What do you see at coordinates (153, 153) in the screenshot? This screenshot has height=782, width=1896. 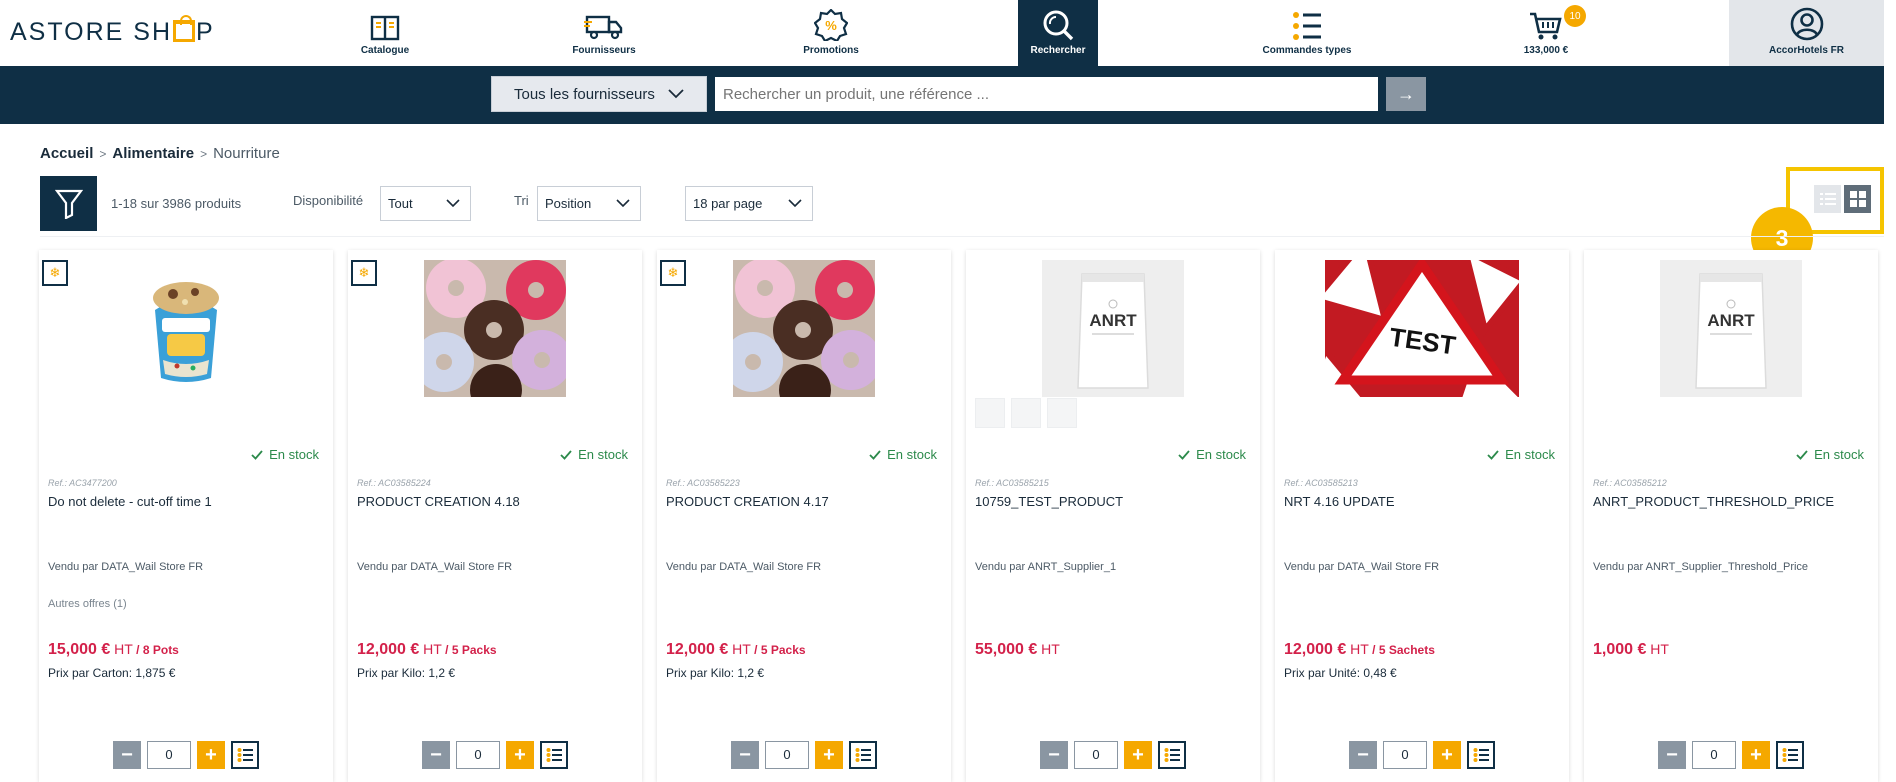 I see `breadcrumb-category: Alimentaire` at bounding box center [153, 153].